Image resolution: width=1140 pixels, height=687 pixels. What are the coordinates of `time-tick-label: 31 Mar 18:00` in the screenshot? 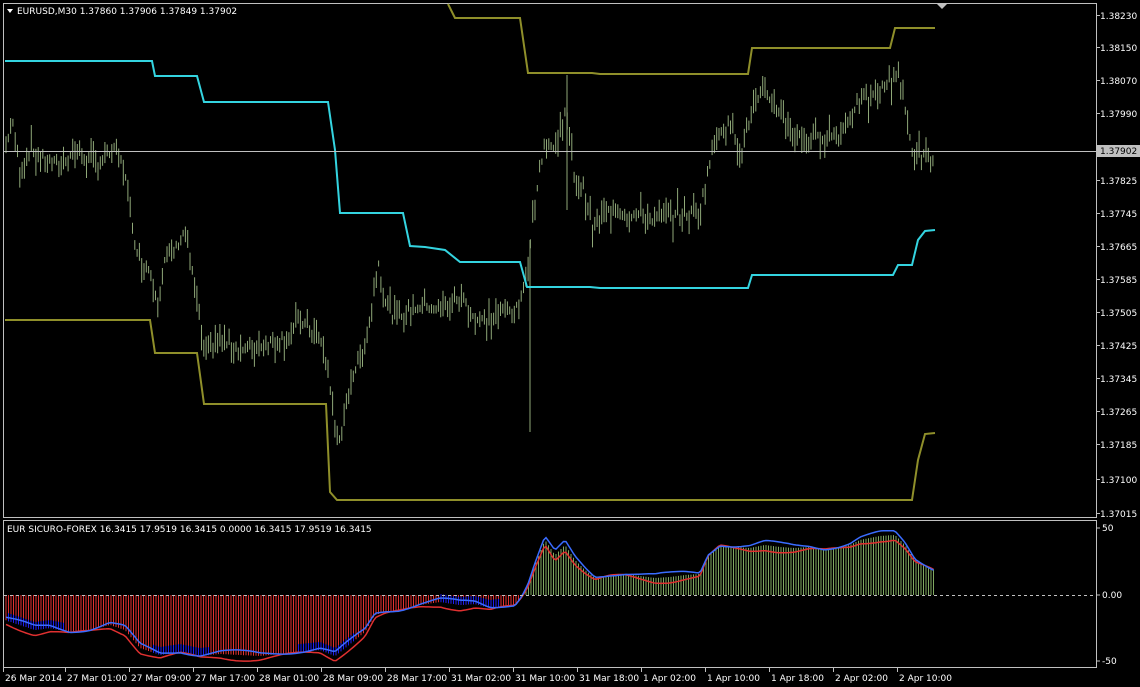 It's located at (609, 679).